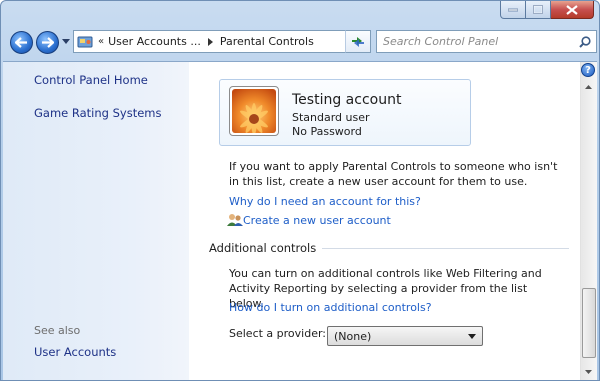 This screenshot has width=600, height=381. What do you see at coordinates (101, 41) in the screenshot?
I see `breadcrumb-overflow: «` at bounding box center [101, 41].